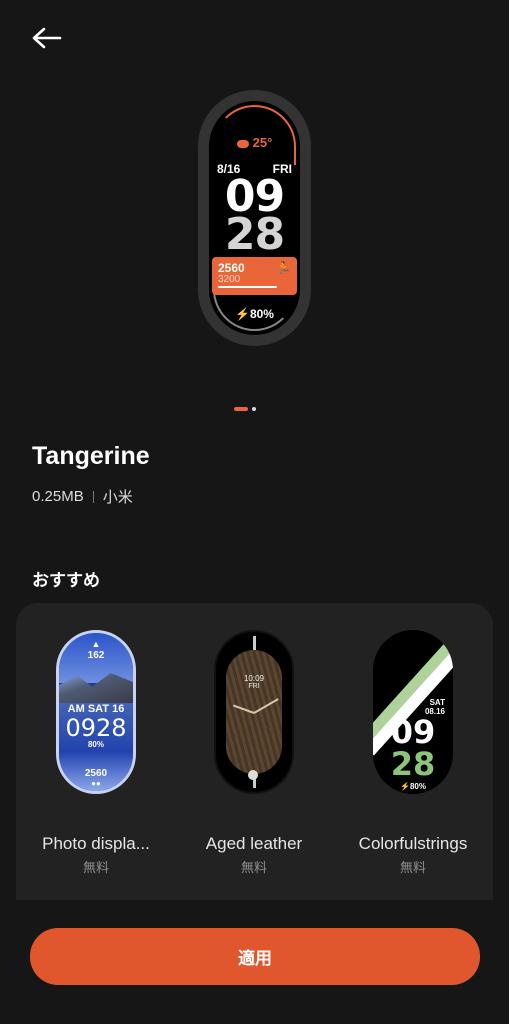  I want to click on crown-icon, so click(253, 775).